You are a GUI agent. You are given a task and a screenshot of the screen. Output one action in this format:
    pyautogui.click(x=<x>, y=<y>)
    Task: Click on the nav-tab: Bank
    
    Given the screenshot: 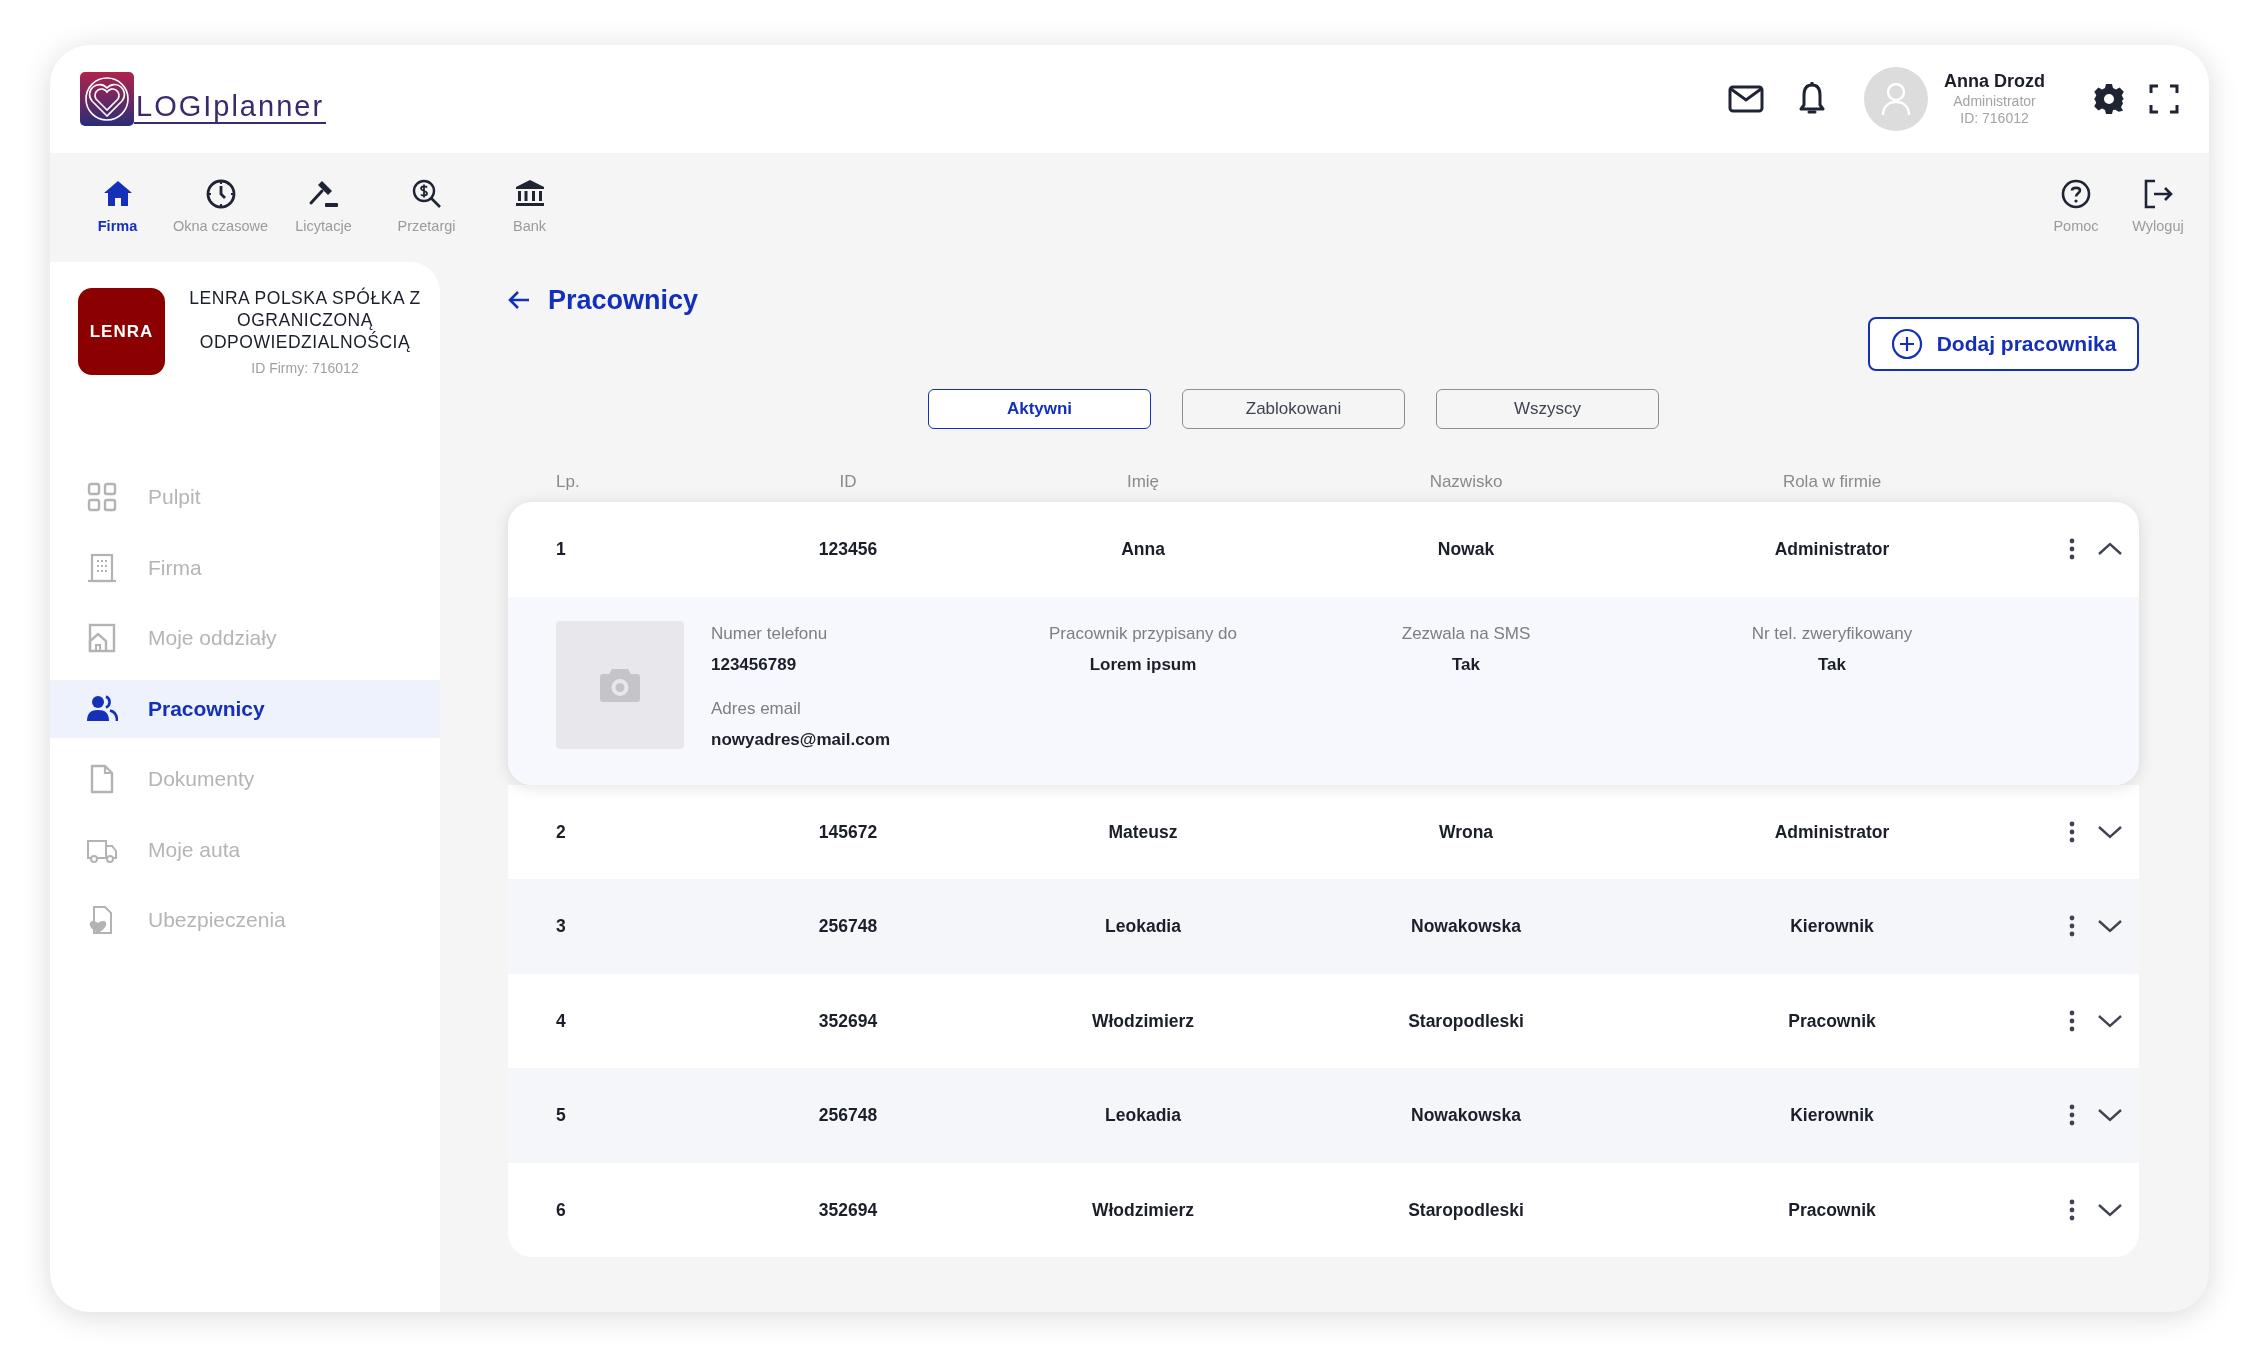 What is the action you would take?
    pyautogui.click(x=529, y=207)
    